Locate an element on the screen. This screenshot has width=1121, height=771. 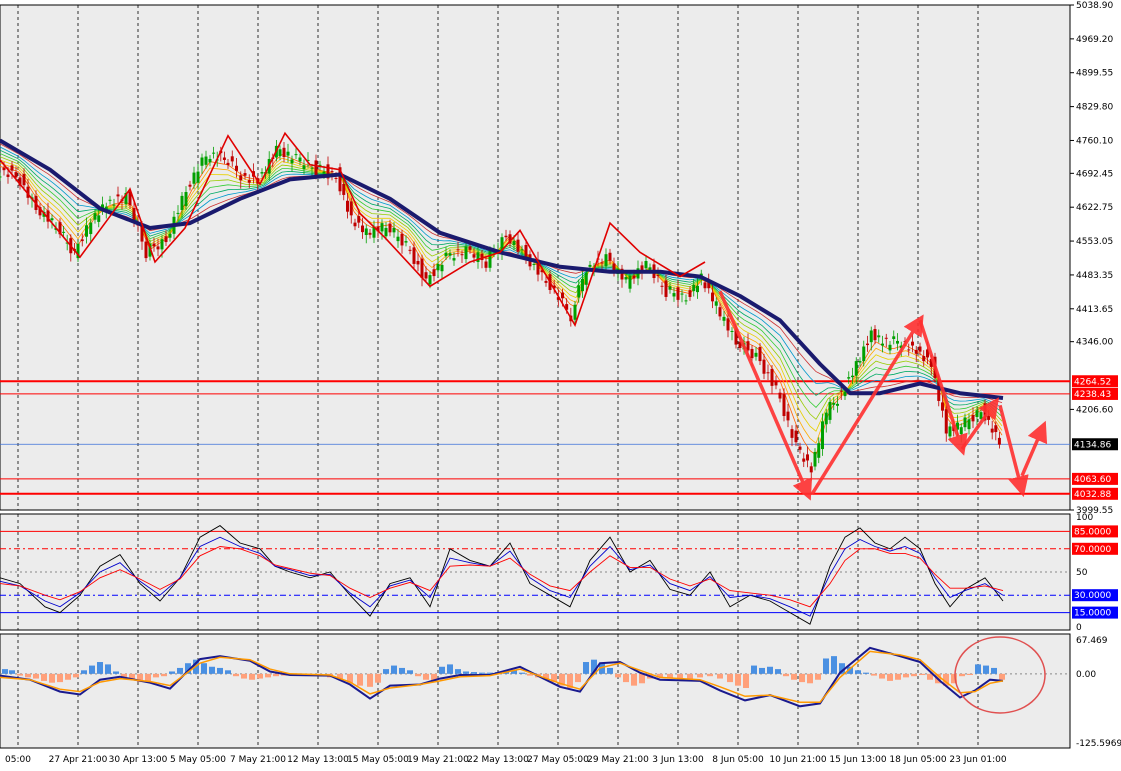
time-tick-label: 3 Jun 13:00 is located at coordinates (678, 760).